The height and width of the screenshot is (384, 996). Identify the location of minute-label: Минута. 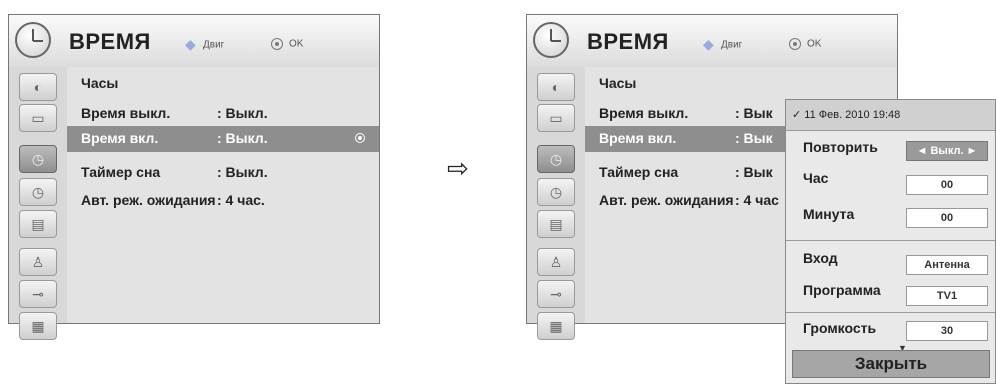
(829, 214).